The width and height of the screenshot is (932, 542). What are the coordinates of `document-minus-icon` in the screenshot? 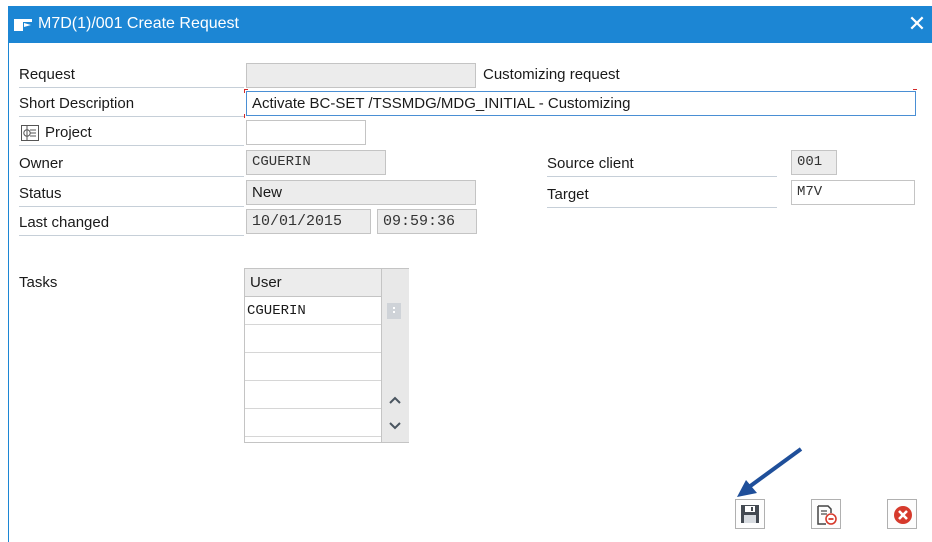 It's located at (827, 515).